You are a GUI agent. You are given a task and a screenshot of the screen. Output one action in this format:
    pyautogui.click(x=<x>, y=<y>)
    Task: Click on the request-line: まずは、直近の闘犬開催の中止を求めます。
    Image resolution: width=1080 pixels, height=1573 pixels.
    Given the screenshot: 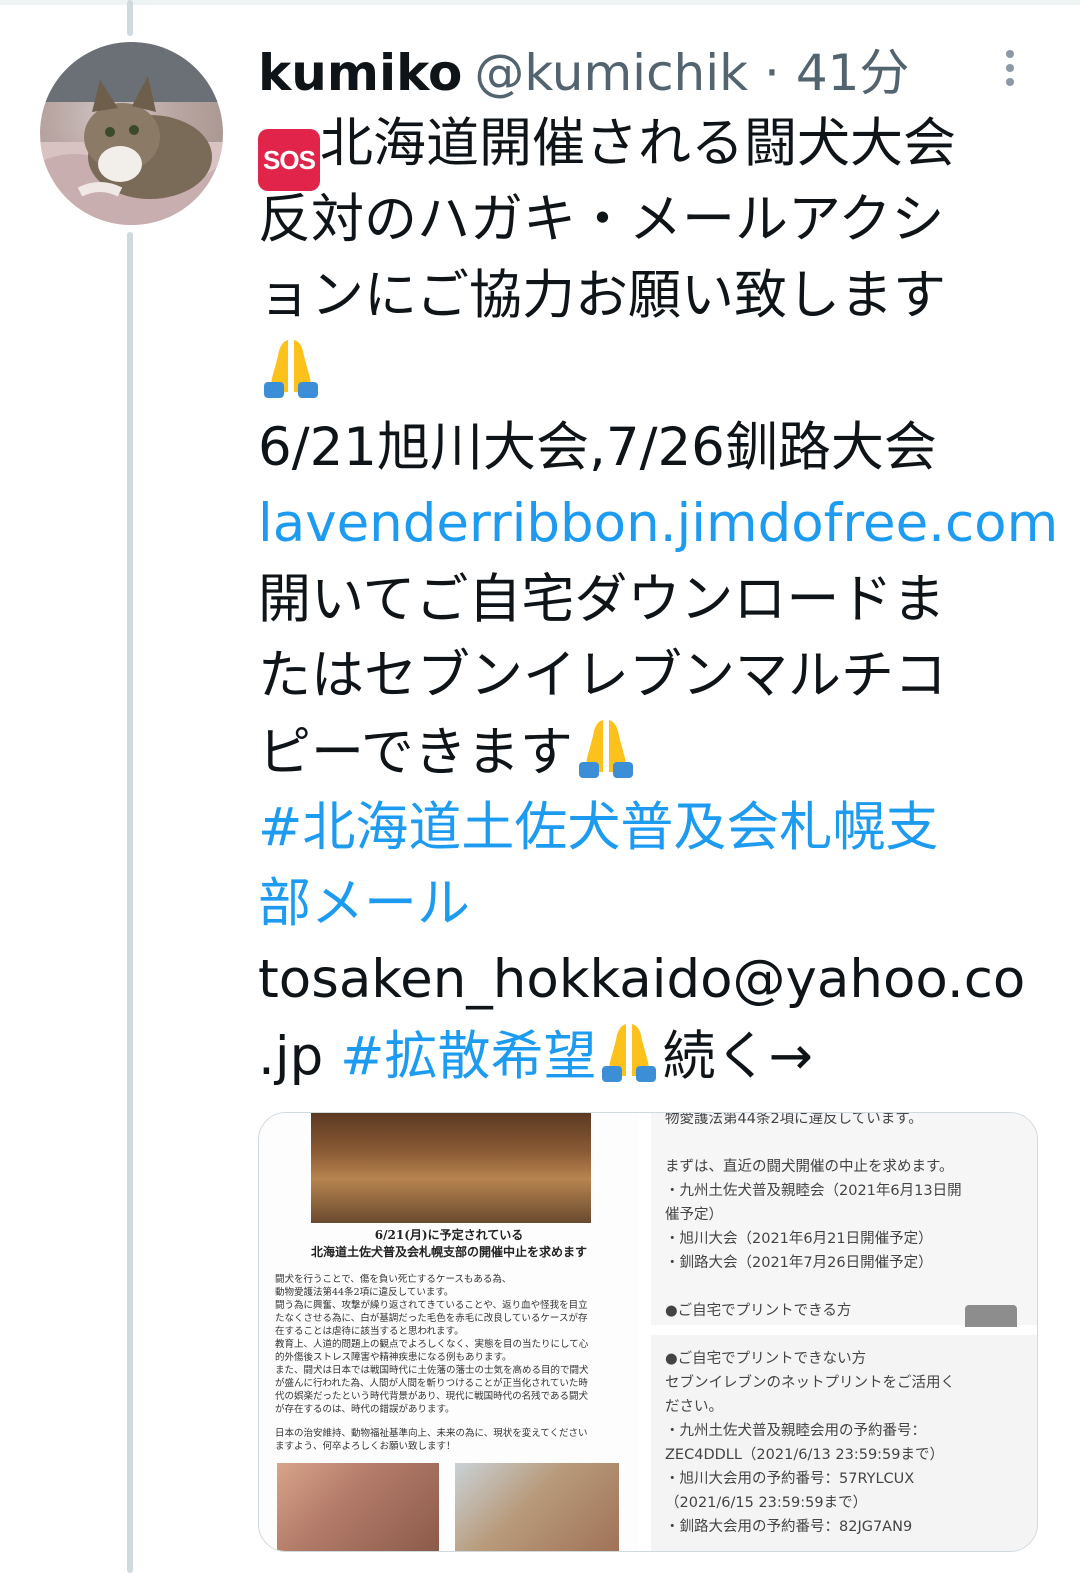 What is the action you would take?
    pyautogui.click(x=809, y=1167)
    